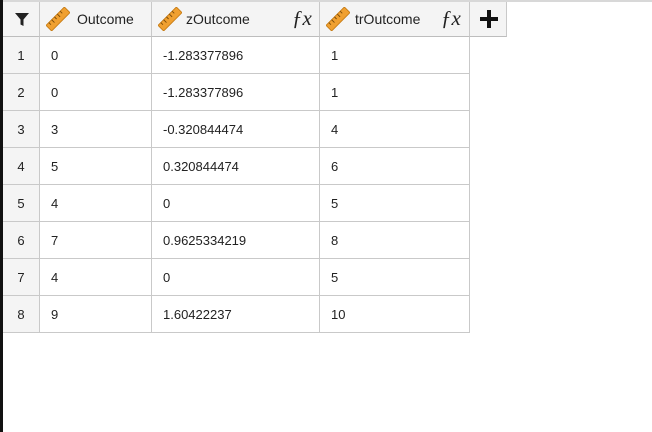 This screenshot has width=652, height=432. I want to click on column-header-label: zOutcome, so click(218, 19).